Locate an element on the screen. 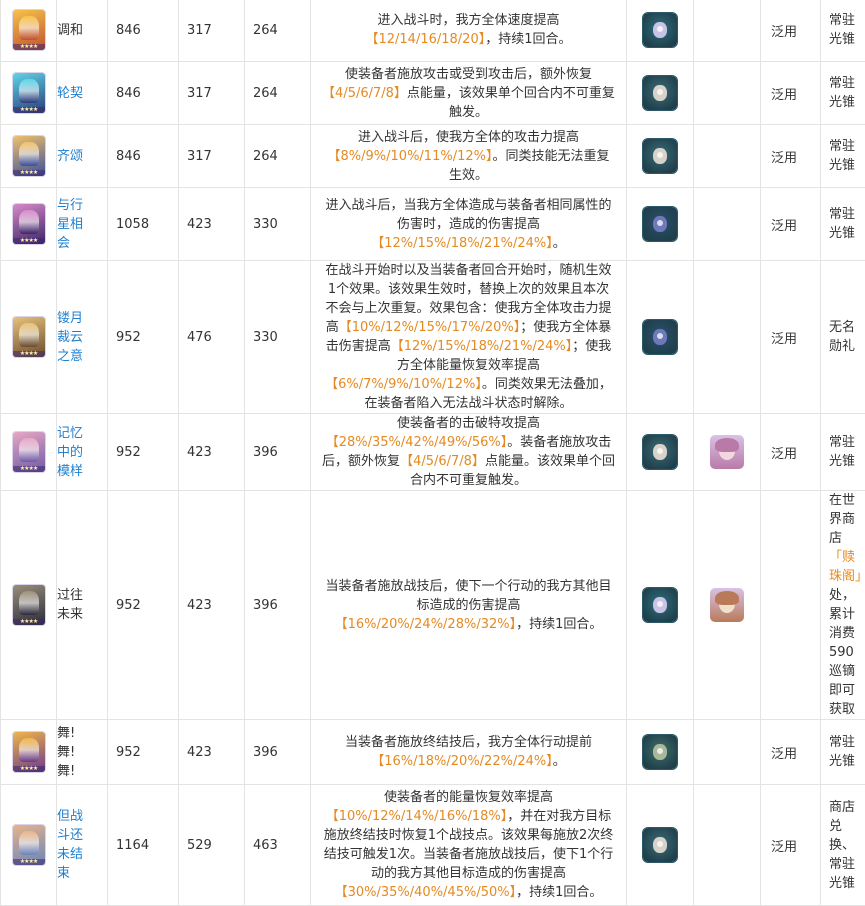  description-text: 使装备者的击破特攻提高 is located at coordinates (468, 423).